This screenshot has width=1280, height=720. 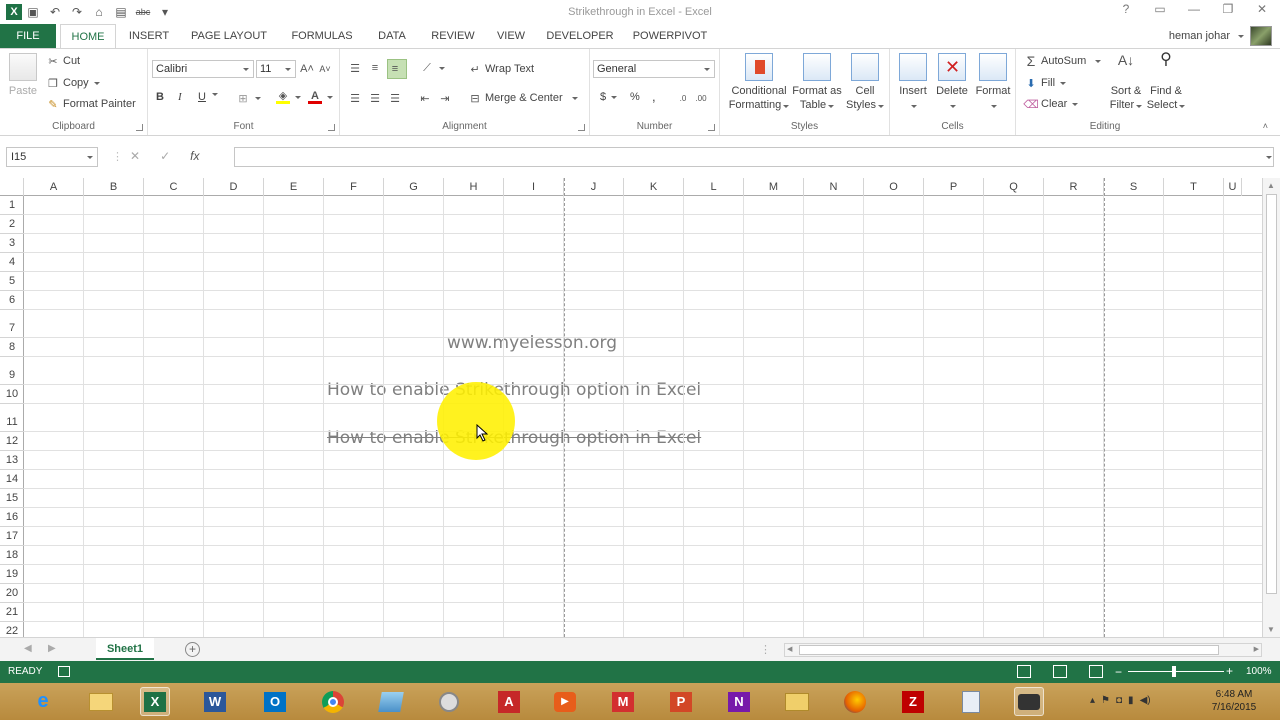 I want to click on filezilla-icon: Z, so click(x=913, y=701).